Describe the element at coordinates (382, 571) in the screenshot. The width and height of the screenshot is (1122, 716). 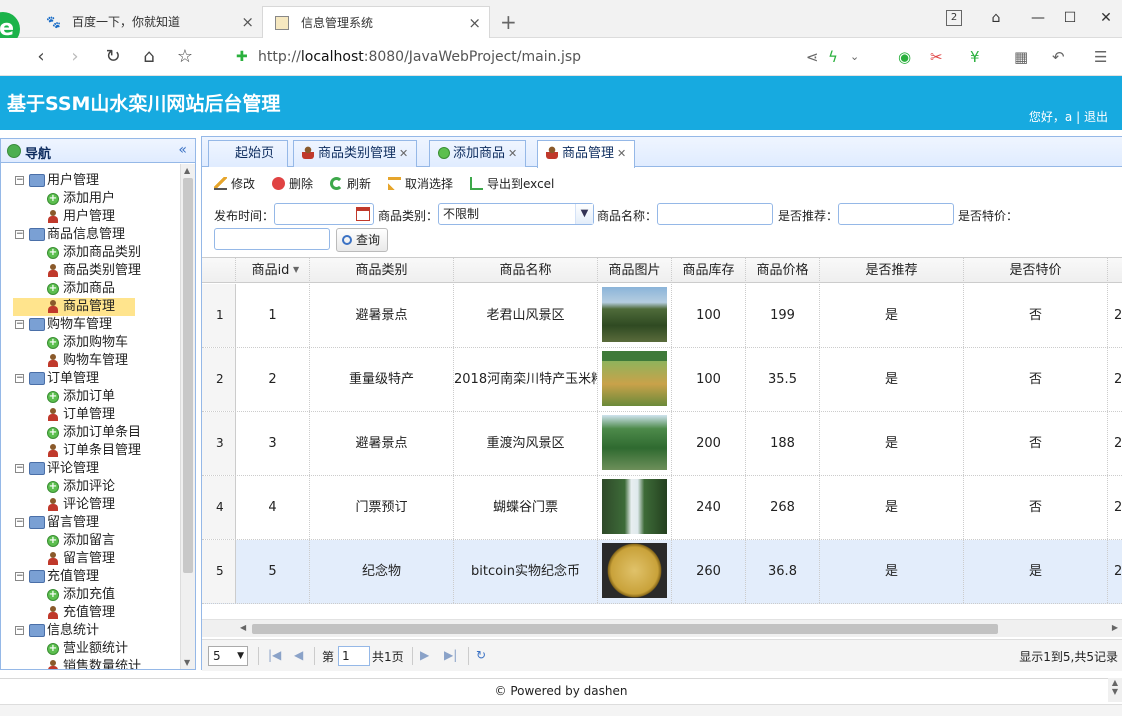
I see `table-cell: 纪念物` at that location.